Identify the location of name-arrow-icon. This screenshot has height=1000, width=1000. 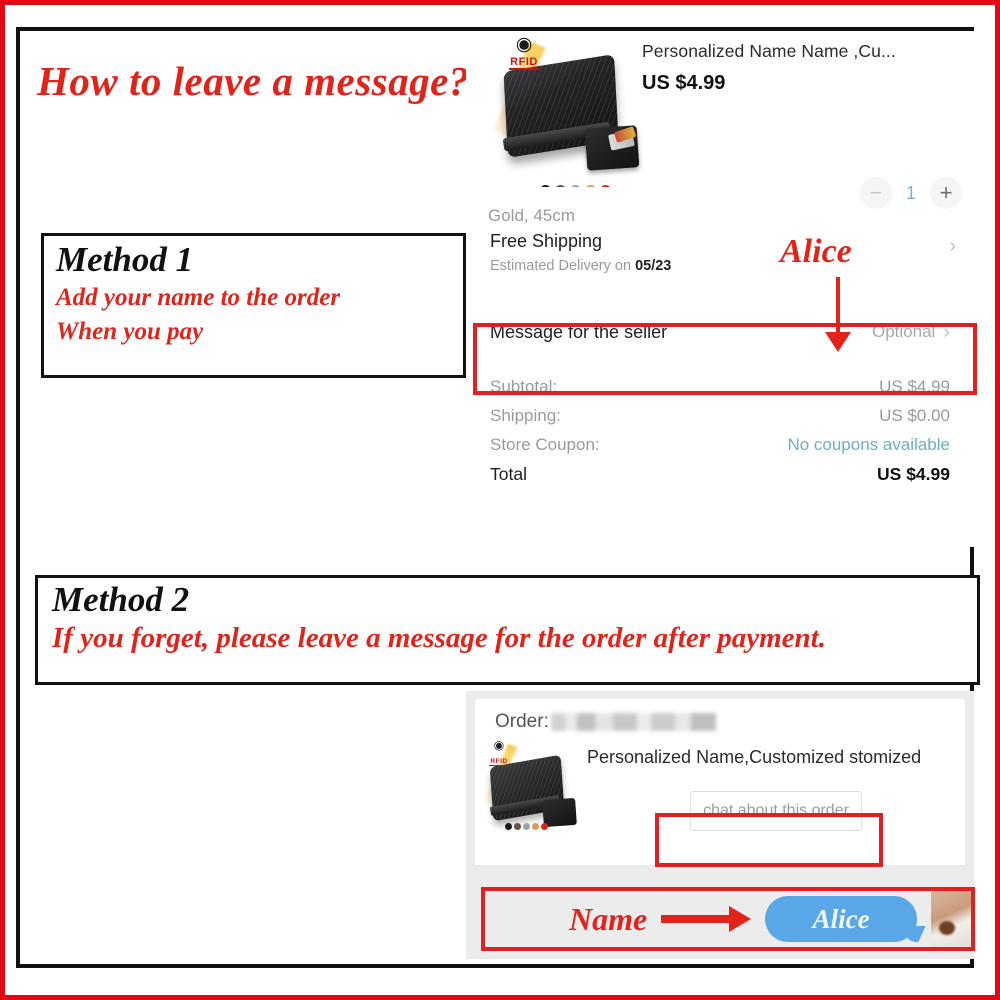
(706, 919).